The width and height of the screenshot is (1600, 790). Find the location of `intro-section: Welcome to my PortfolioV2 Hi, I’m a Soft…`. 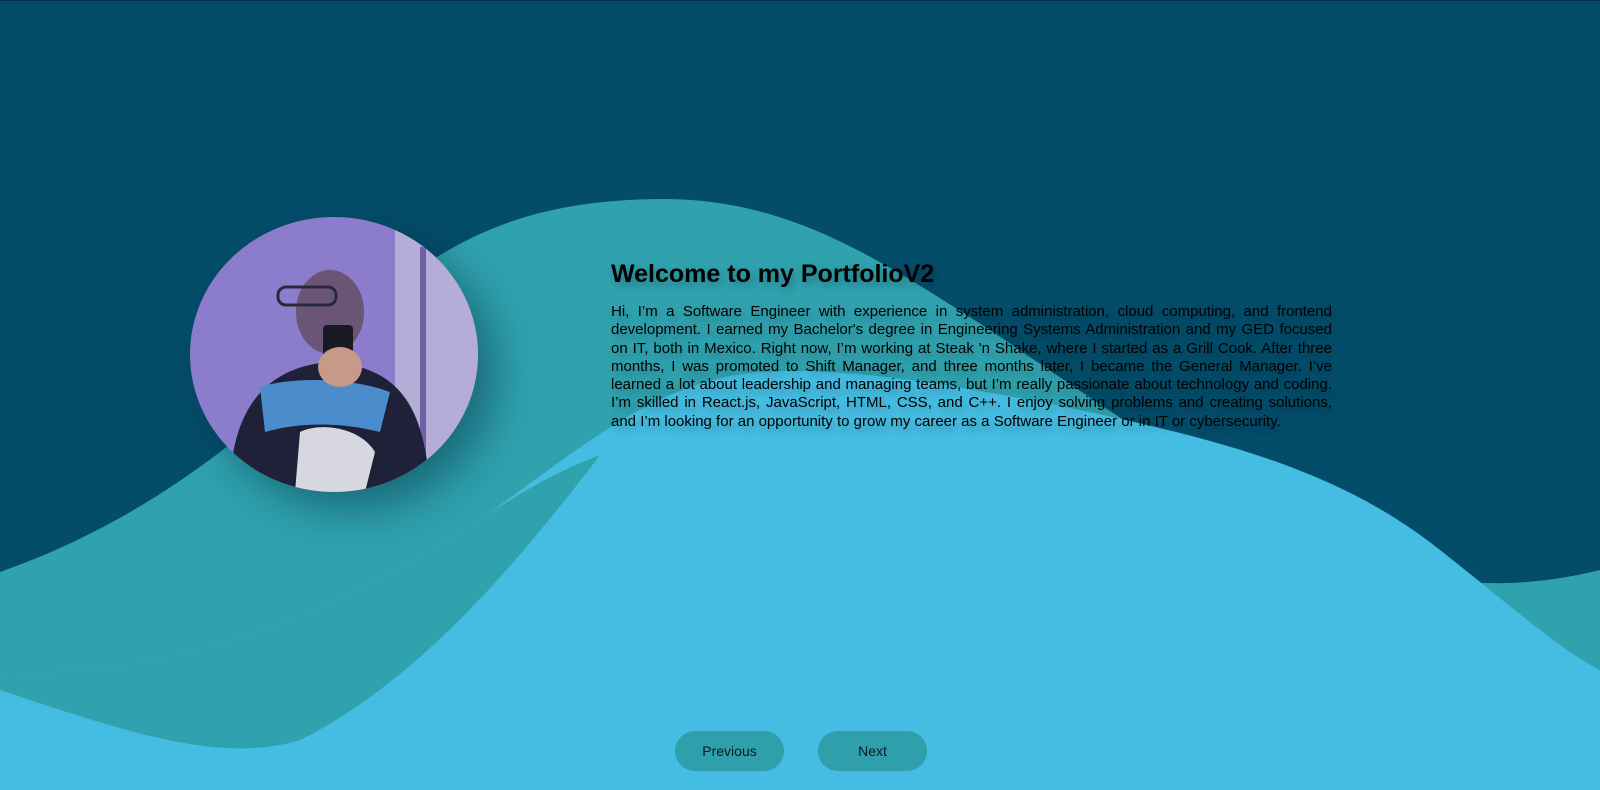

intro-section: Welcome to my PortfolioV2 Hi, I’m a Soft… is located at coordinates (971, 345).